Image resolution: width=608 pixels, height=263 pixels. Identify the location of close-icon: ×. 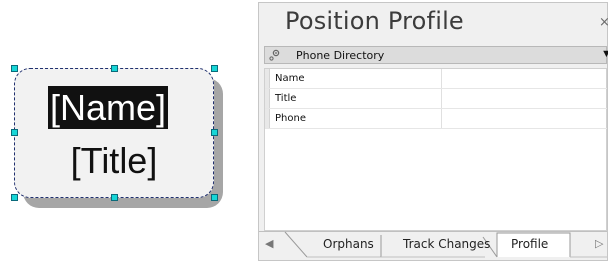
(603, 22).